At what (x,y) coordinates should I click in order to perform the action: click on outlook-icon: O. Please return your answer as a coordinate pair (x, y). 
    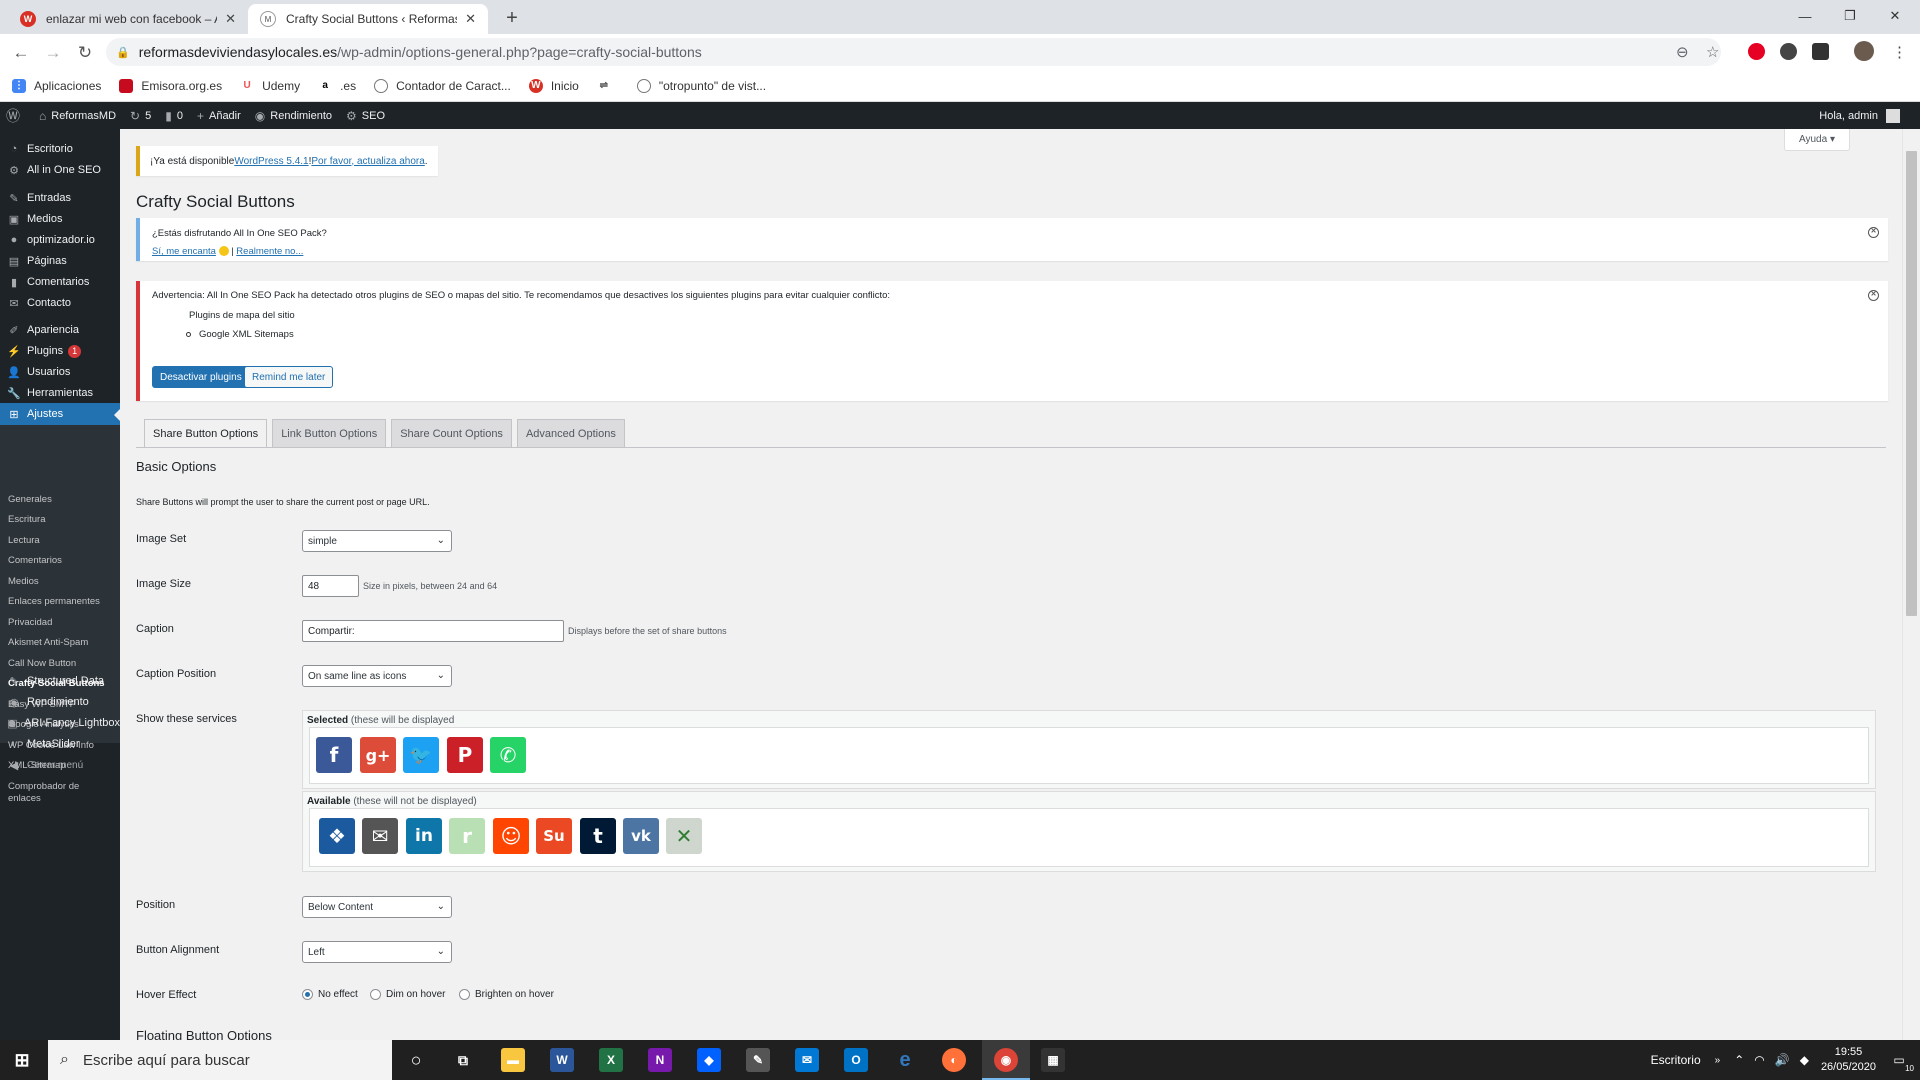
    Looking at the image, I should click on (856, 1060).